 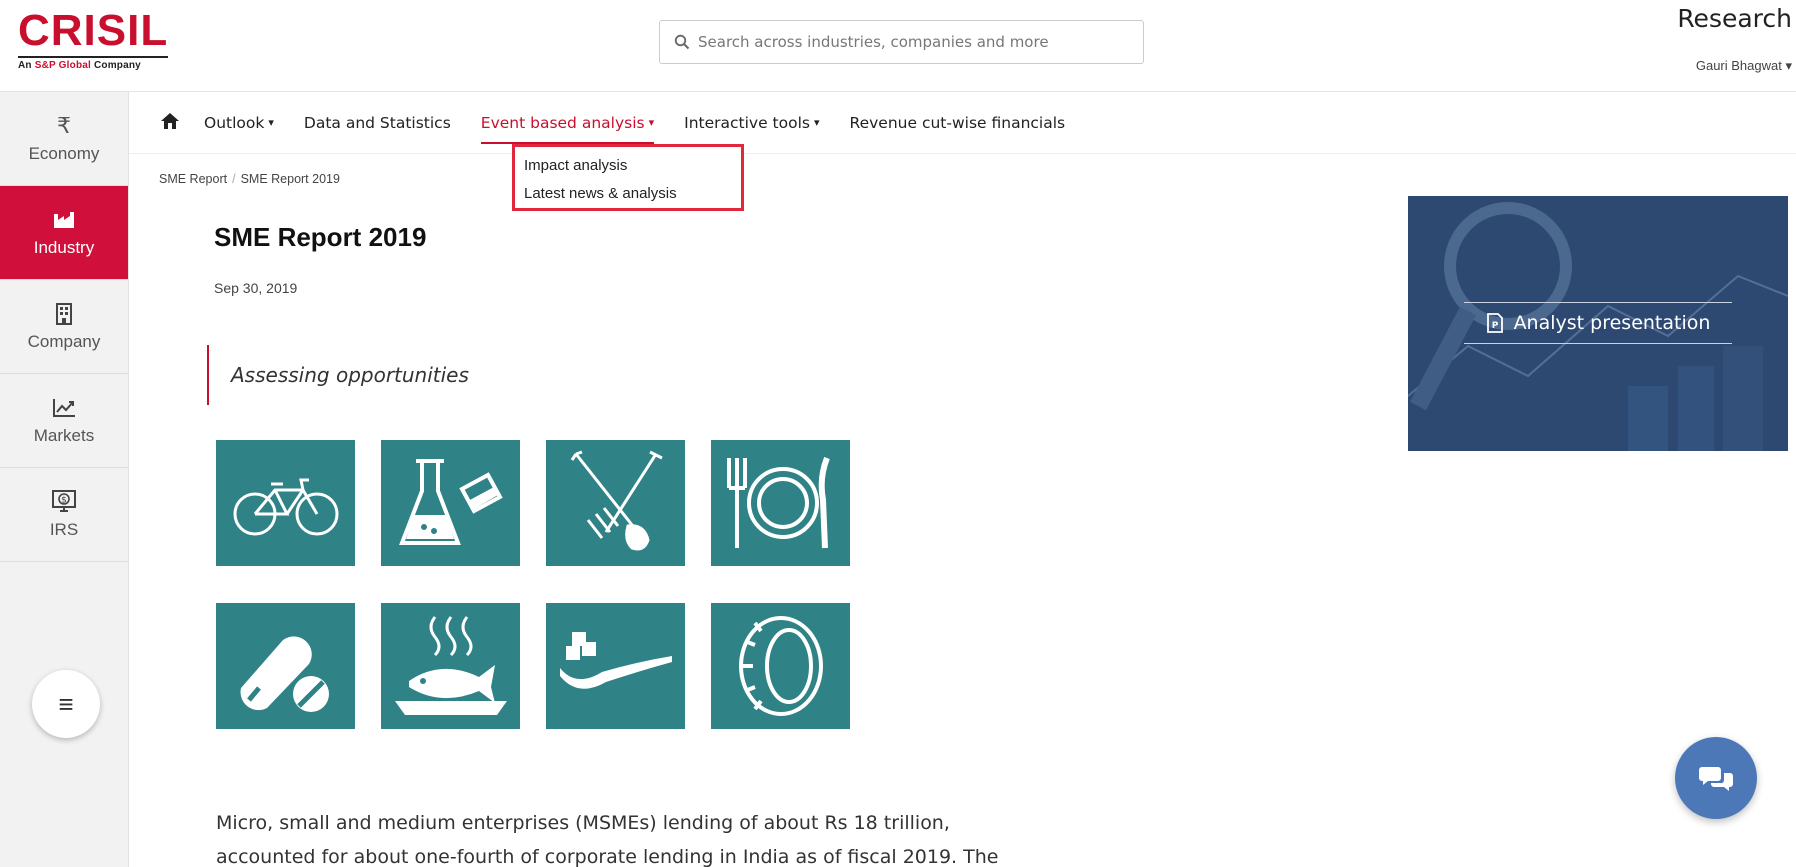 I want to click on sidebar-item-economy: ₹ Economy, so click(x=64, y=139).